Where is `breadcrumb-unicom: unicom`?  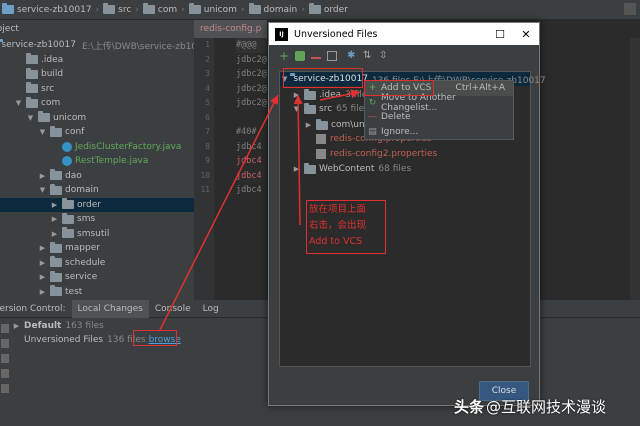
breadcrumb-unicom: unicom is located at coordinates (212, 9).